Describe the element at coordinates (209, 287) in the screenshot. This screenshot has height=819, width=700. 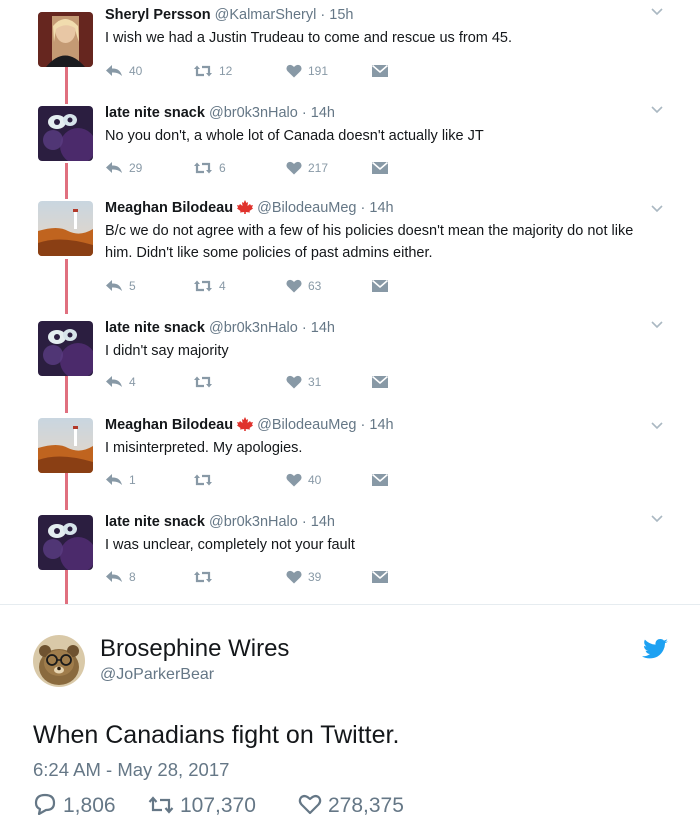
I see `retweet-button: 4` at that location.